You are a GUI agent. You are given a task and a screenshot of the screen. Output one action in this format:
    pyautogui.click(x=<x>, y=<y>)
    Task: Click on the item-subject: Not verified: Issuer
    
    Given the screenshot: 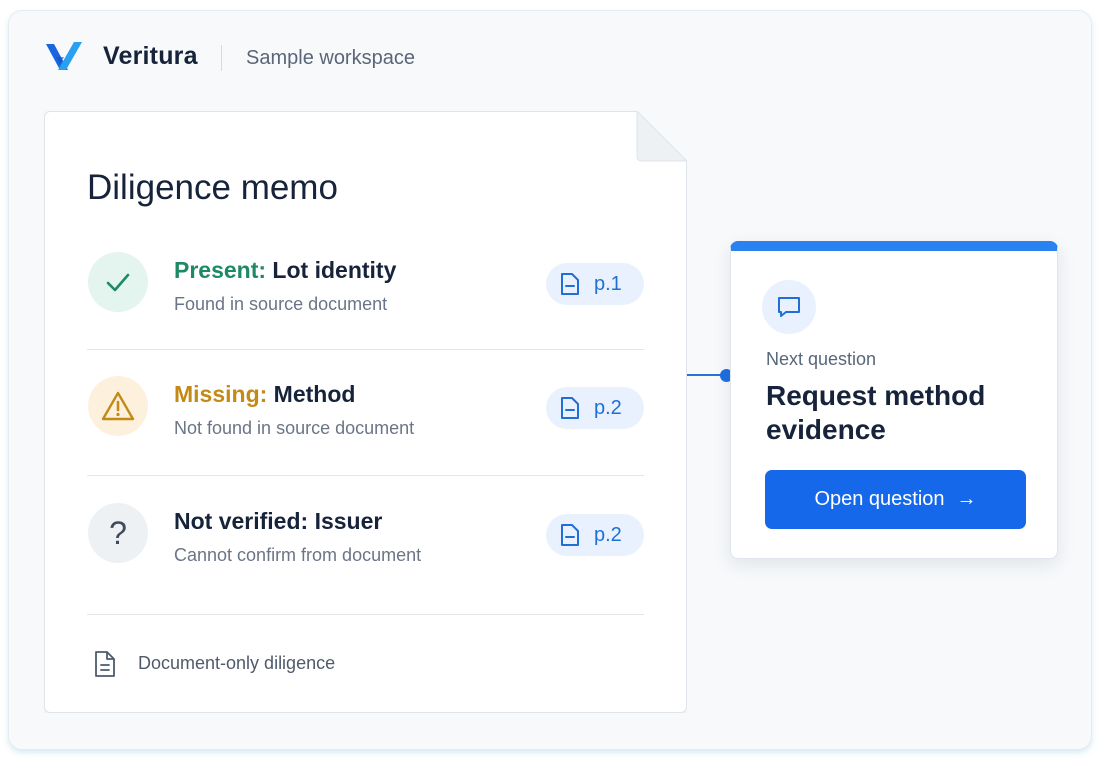 What is the action you would take?
    pyautogui.click(x=278, y=521)
    